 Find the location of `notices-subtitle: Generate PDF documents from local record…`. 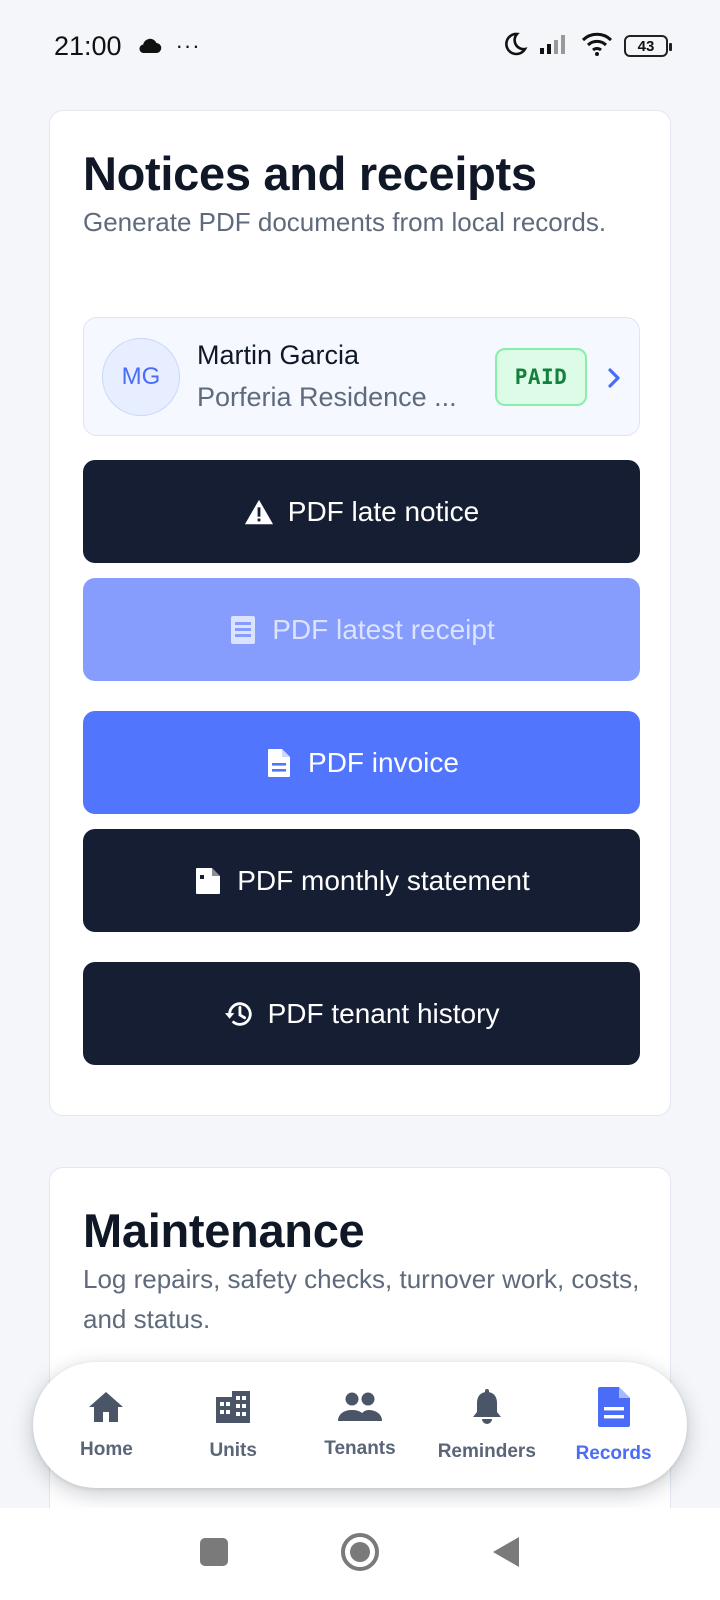

notices-subtitle: Generate PDF documents from local record… is located at coordinates (345, 222).